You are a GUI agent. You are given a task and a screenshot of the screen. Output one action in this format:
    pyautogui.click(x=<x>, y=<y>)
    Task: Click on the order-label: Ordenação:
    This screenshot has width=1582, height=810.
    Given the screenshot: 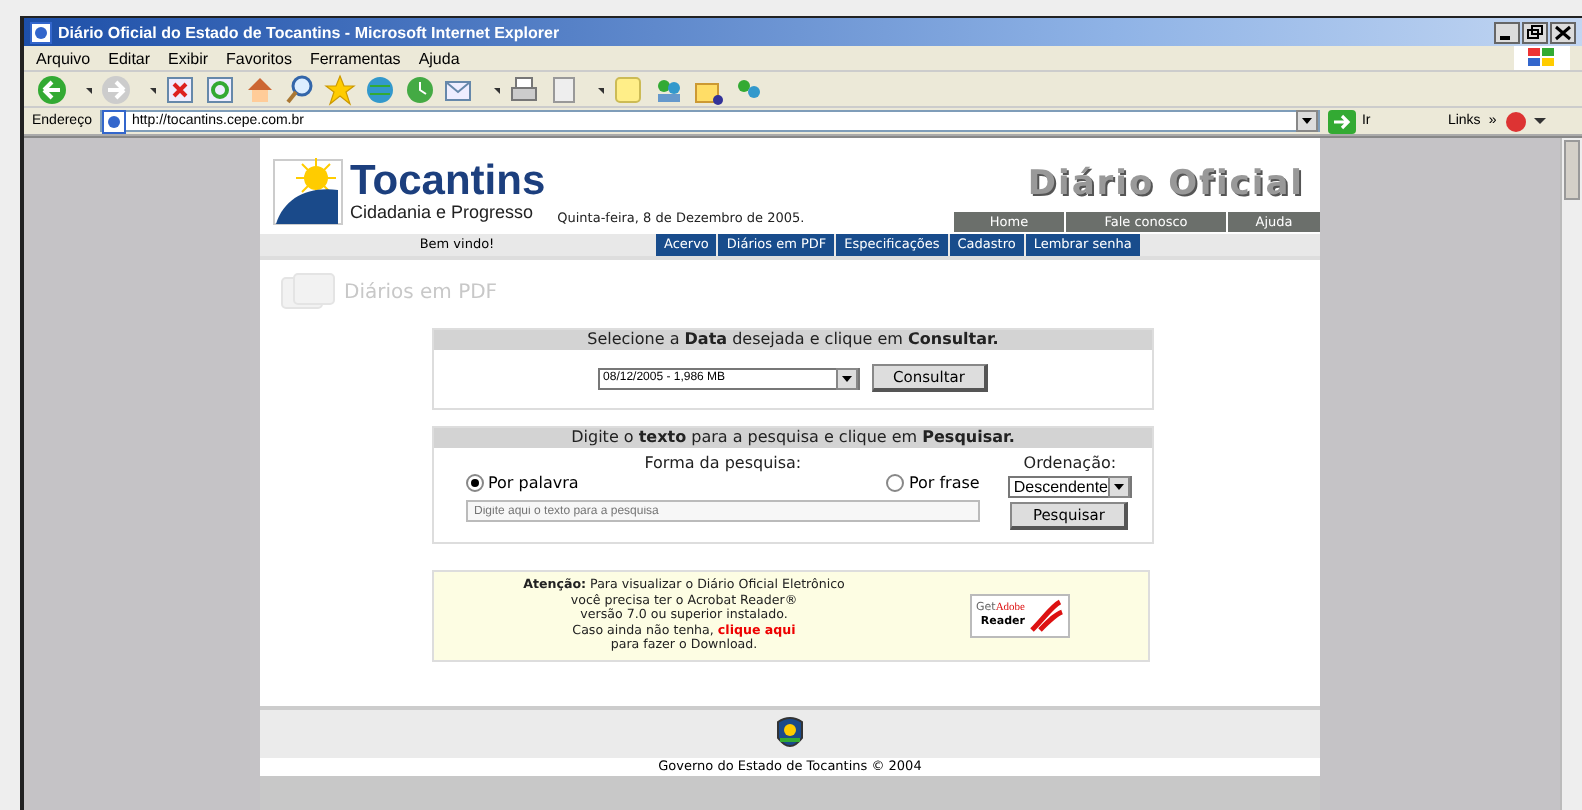 What is the action you would take?
    pyautogui.click(x=1070, y=463)
    